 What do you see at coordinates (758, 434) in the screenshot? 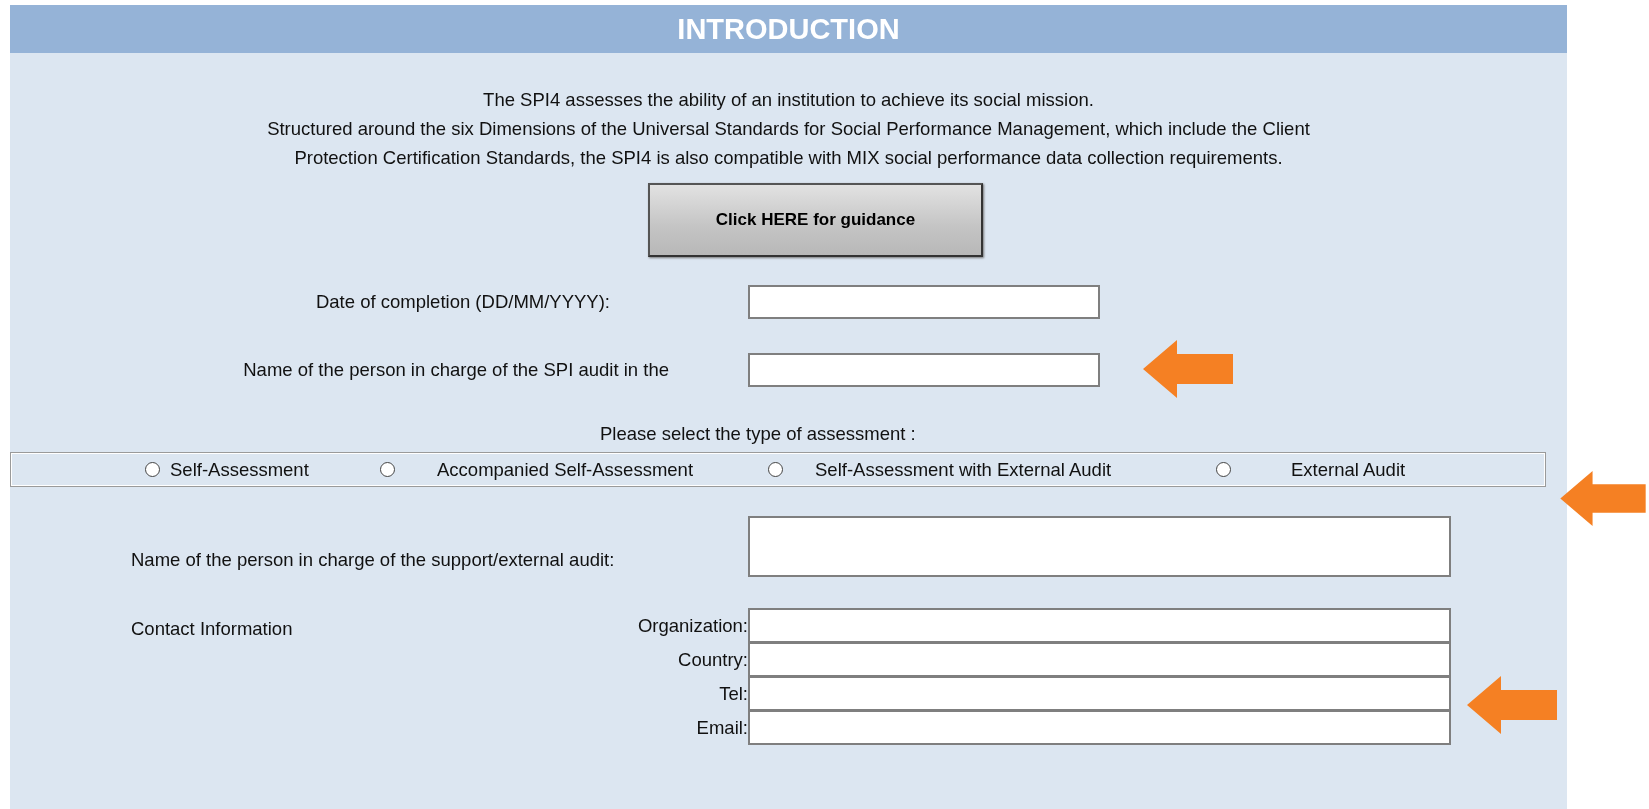
I see `assessment-prompt: Please select the type of assessment :` at bounding box center [758, 434].